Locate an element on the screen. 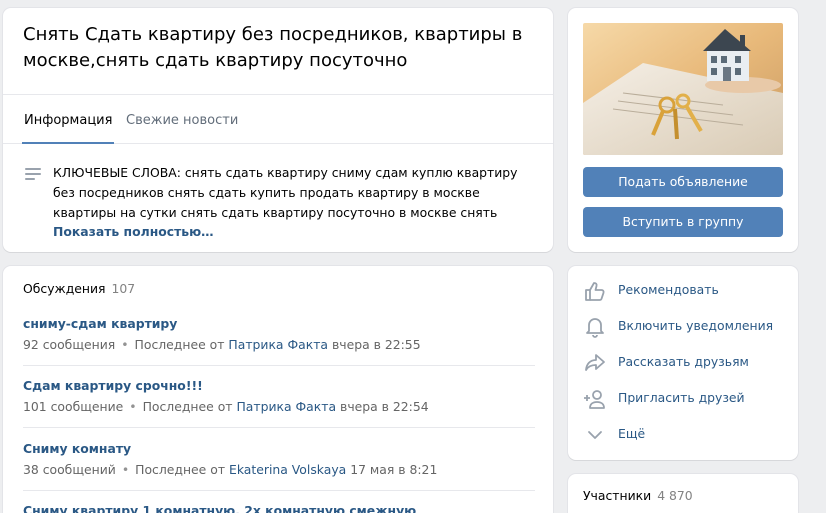 The width and height of the screenshot is (826, 513). topic-time: 17 мая в 8:21 is located at coordinates (394, 469).